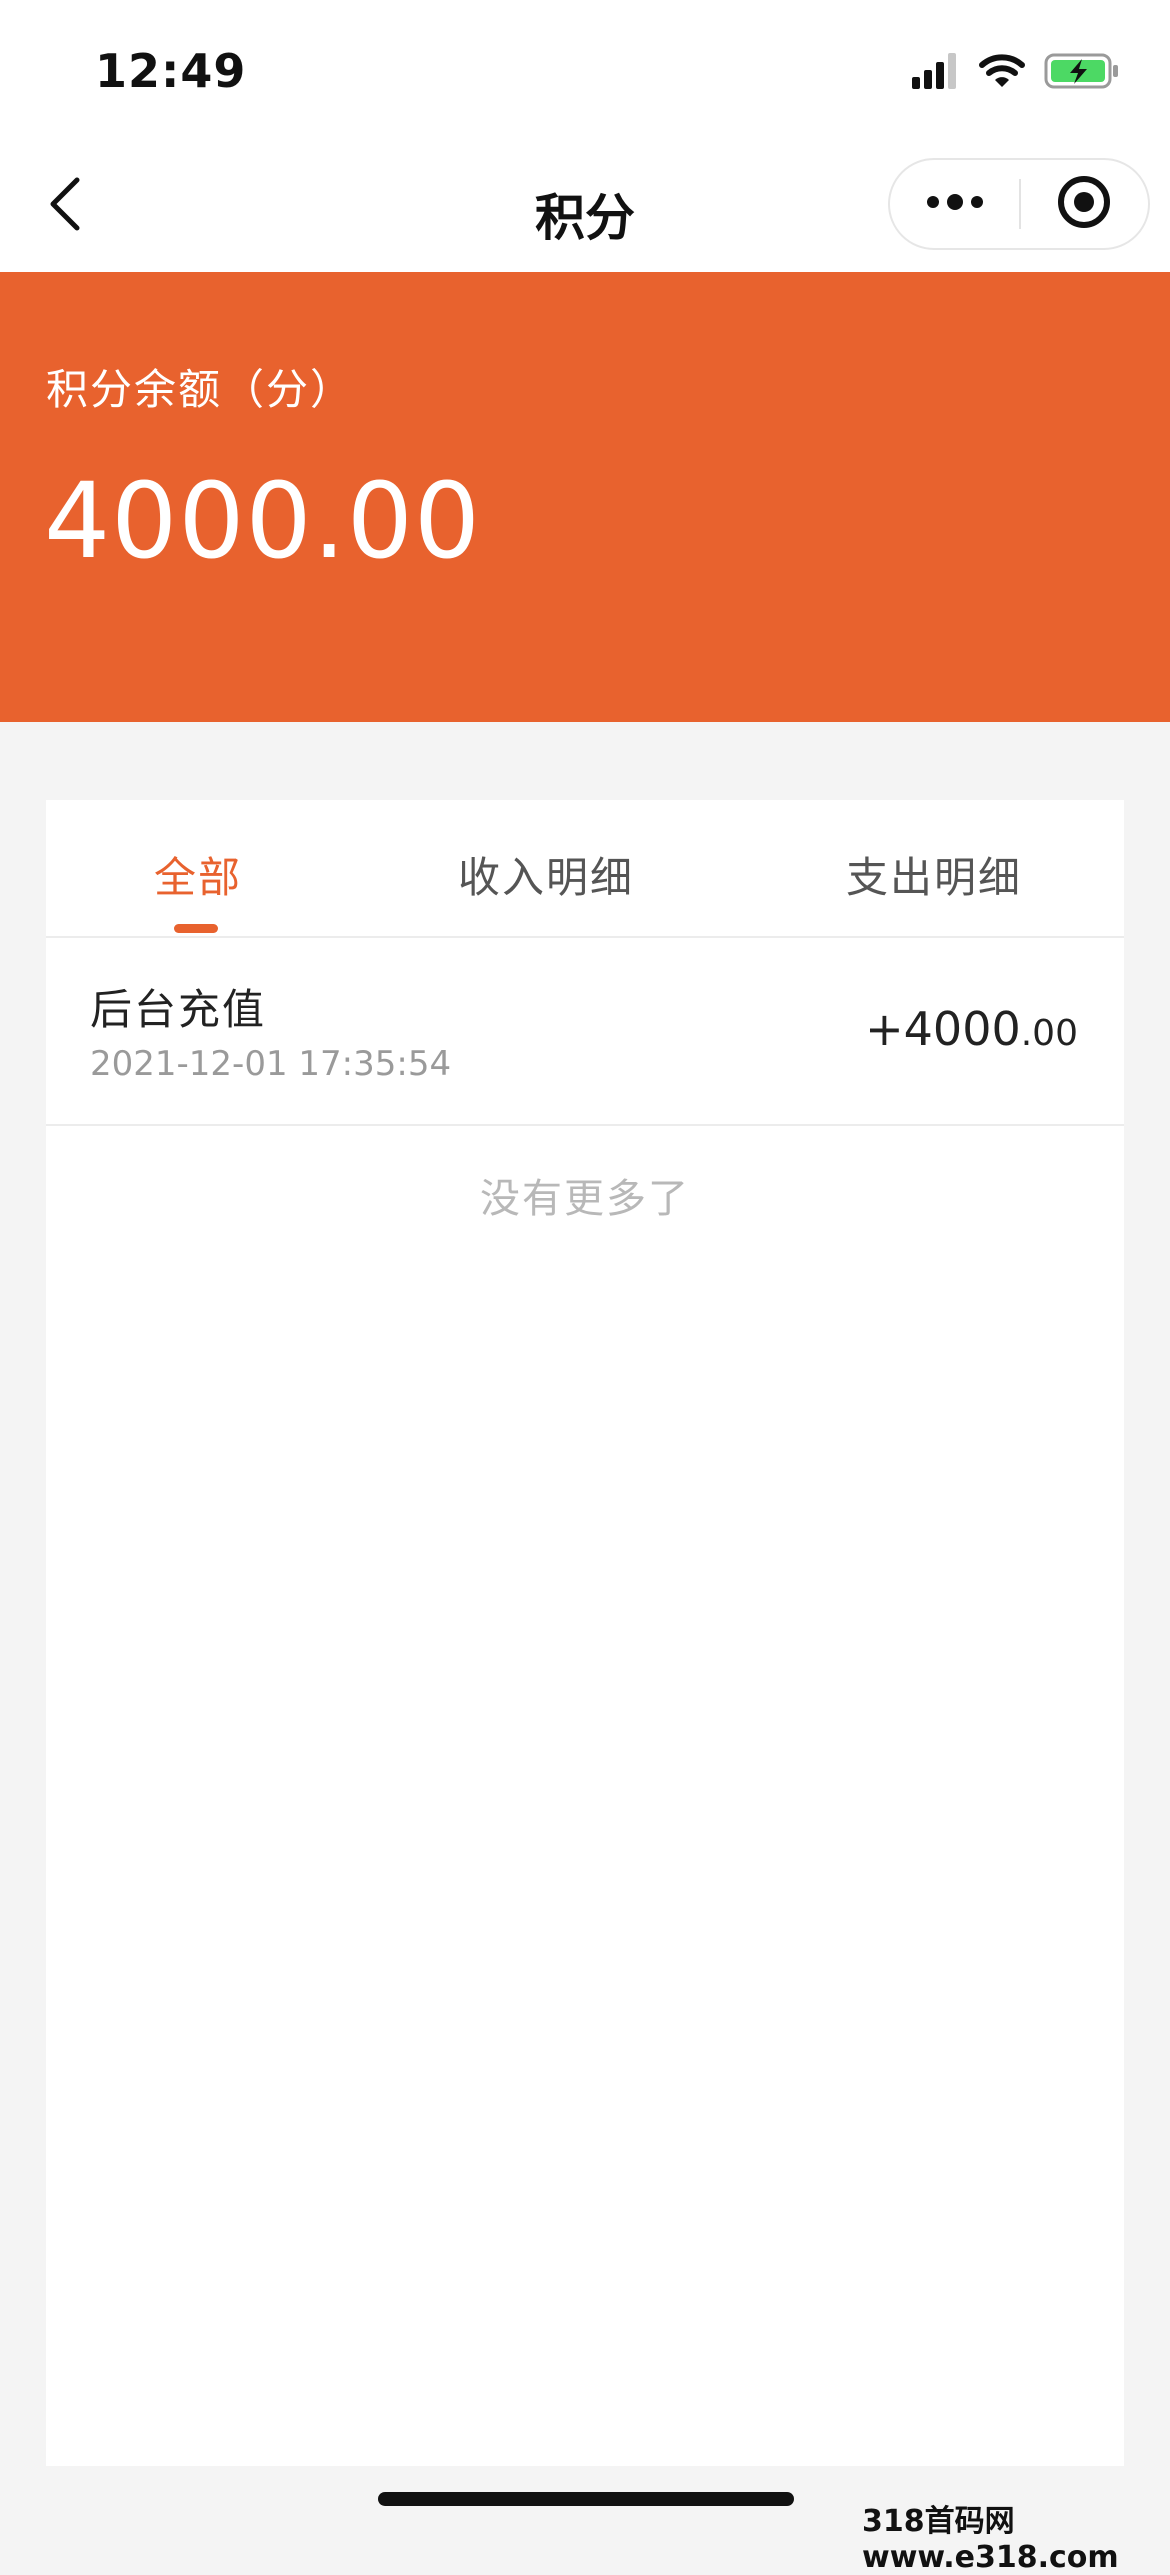 The width and height of the screenshot is (1170, 2575). Describe the element at coordinates (1082, 73) in the screenshot. I see `battery-charging-icon` at that location.